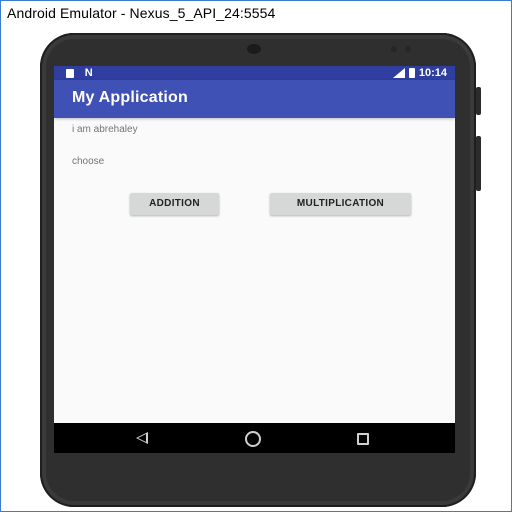 This screenshot has width=512, height=512. I want to click on multiplication-button: MULTIPLICATION, so click(340, 204).